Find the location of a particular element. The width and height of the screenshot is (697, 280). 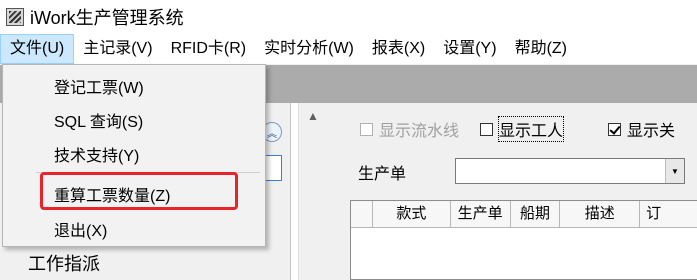

show-flow-checkbox: 显示流水线 is located at coordinates (409, 129).